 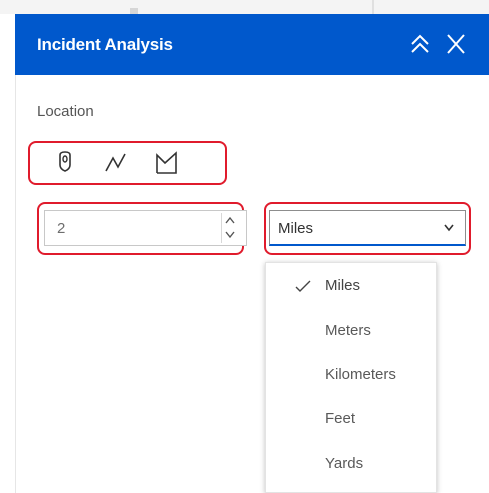 I want to click on unit-option-miles: Miles, so click(x=352, y=285).